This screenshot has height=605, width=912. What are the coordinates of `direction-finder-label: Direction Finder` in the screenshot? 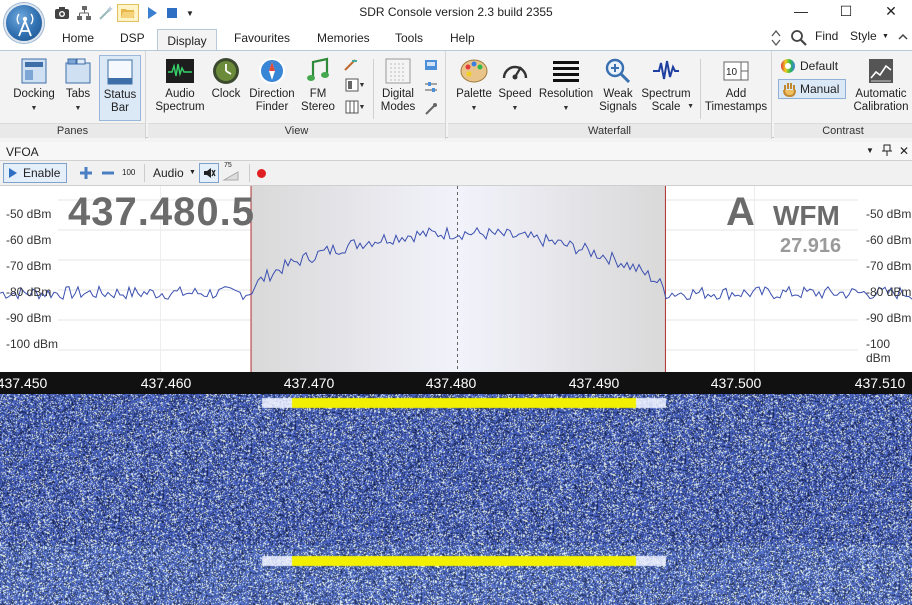 It's located at (272, 100).